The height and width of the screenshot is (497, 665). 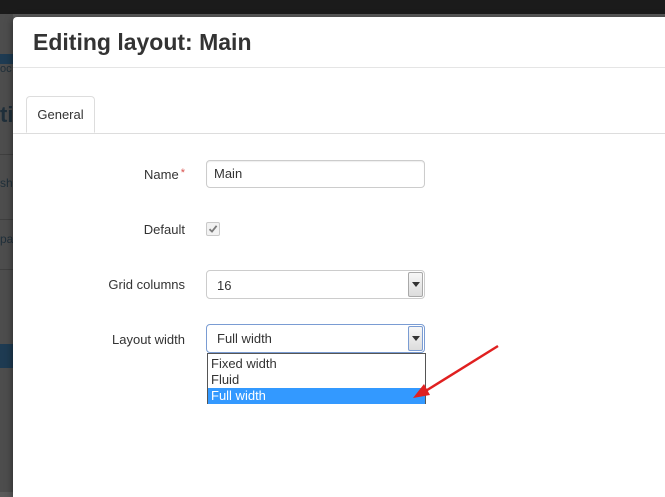 I want to click on background-strip, so click(x=6, y=284).